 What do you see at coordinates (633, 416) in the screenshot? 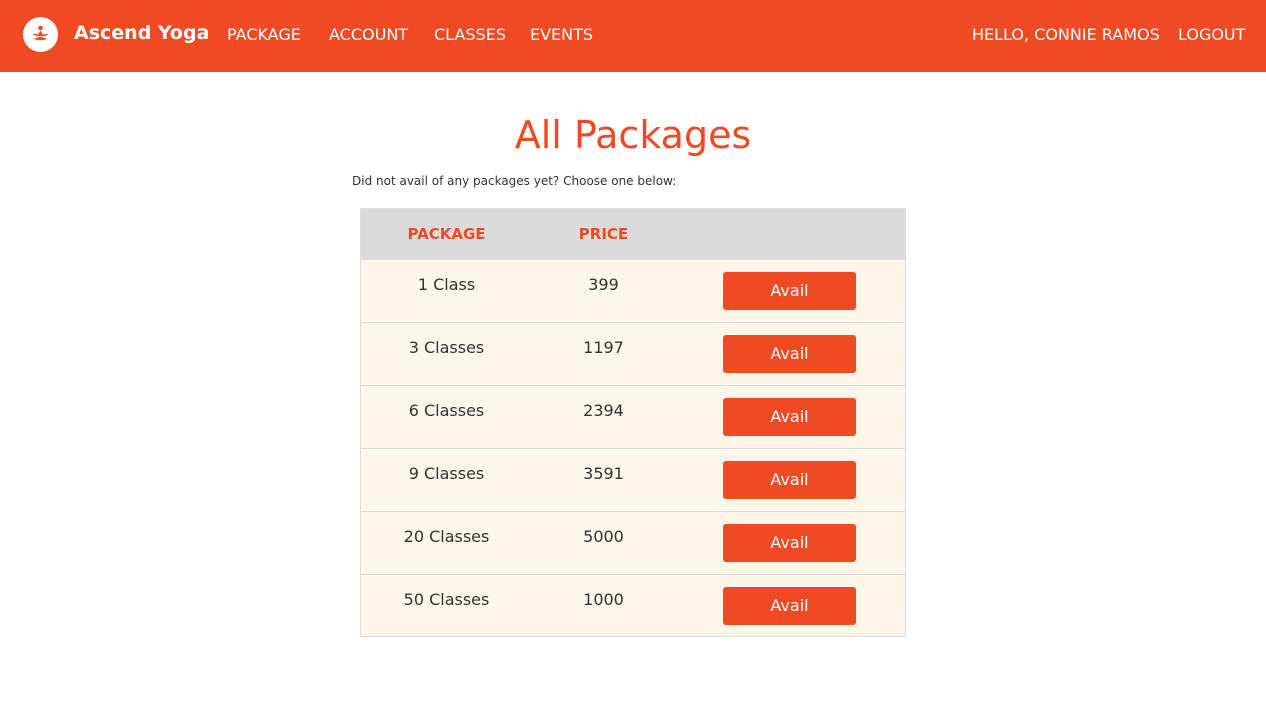
I see `table-row: 6 Classes 2394 Avail` at bounding box center [633, 416].